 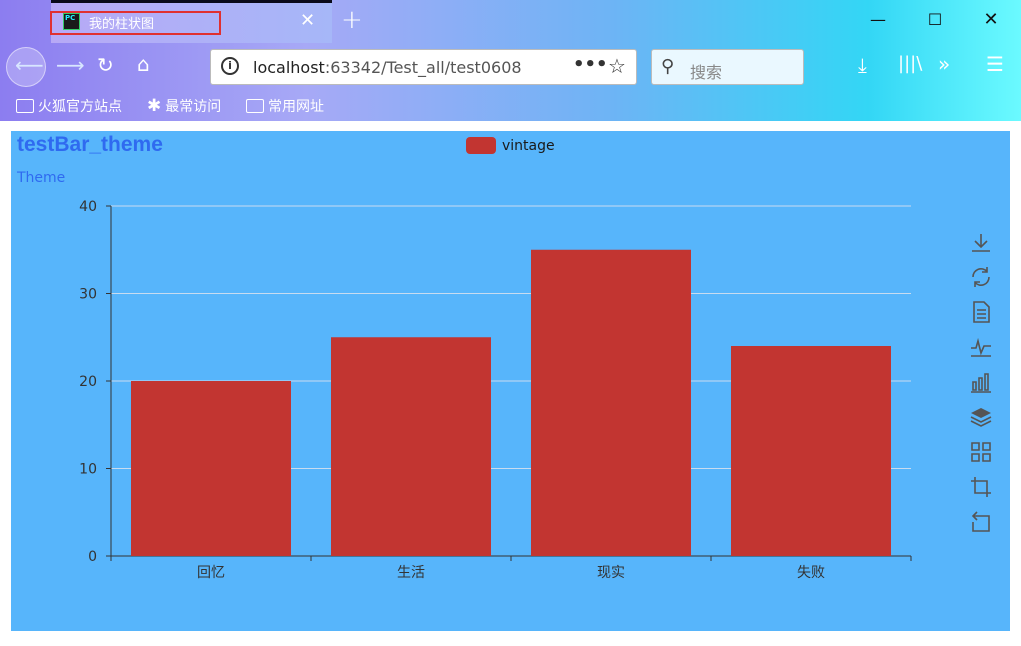 I want to click on x-tick-label: 现实, so click(x=611, y=573).